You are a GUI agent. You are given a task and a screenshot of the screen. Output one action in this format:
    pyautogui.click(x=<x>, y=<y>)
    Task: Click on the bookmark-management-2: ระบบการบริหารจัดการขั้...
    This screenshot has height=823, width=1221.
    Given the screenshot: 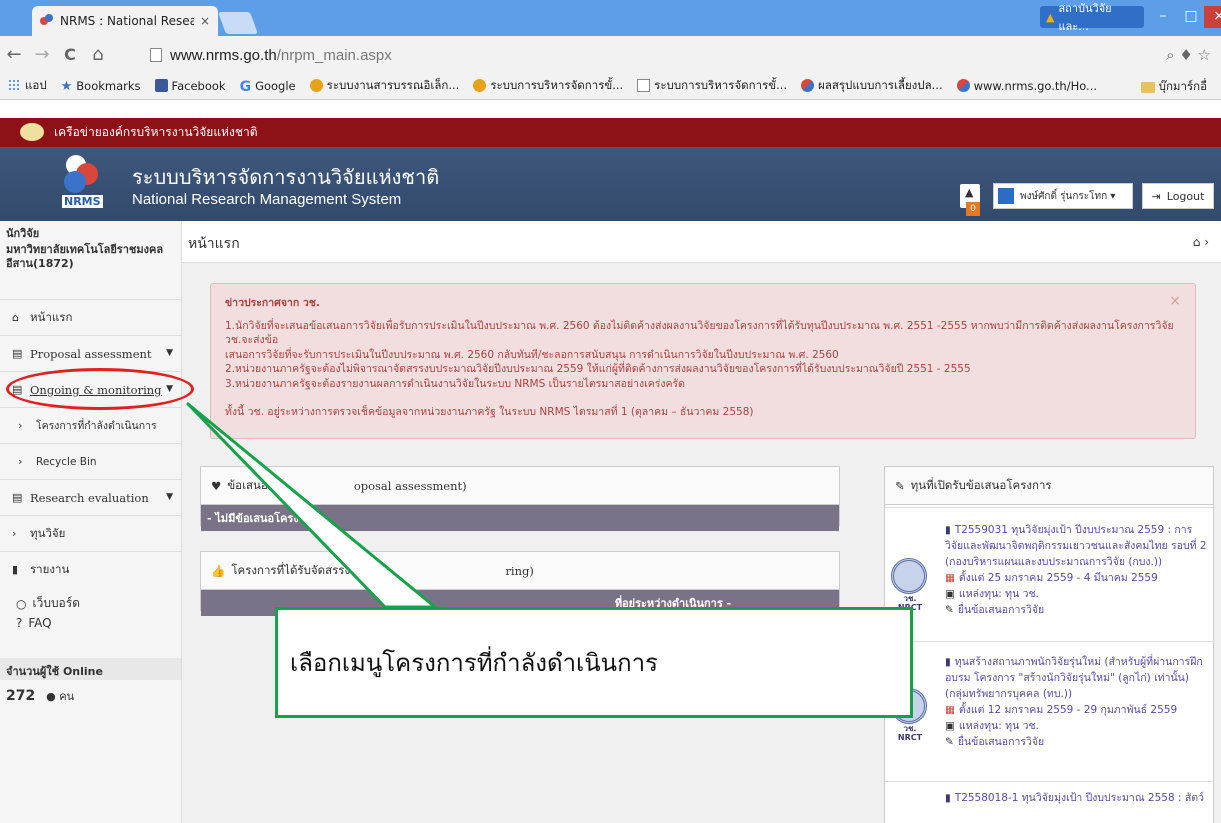 What is the action you would take?
    pyautogui.click(x=712, y=86)
    